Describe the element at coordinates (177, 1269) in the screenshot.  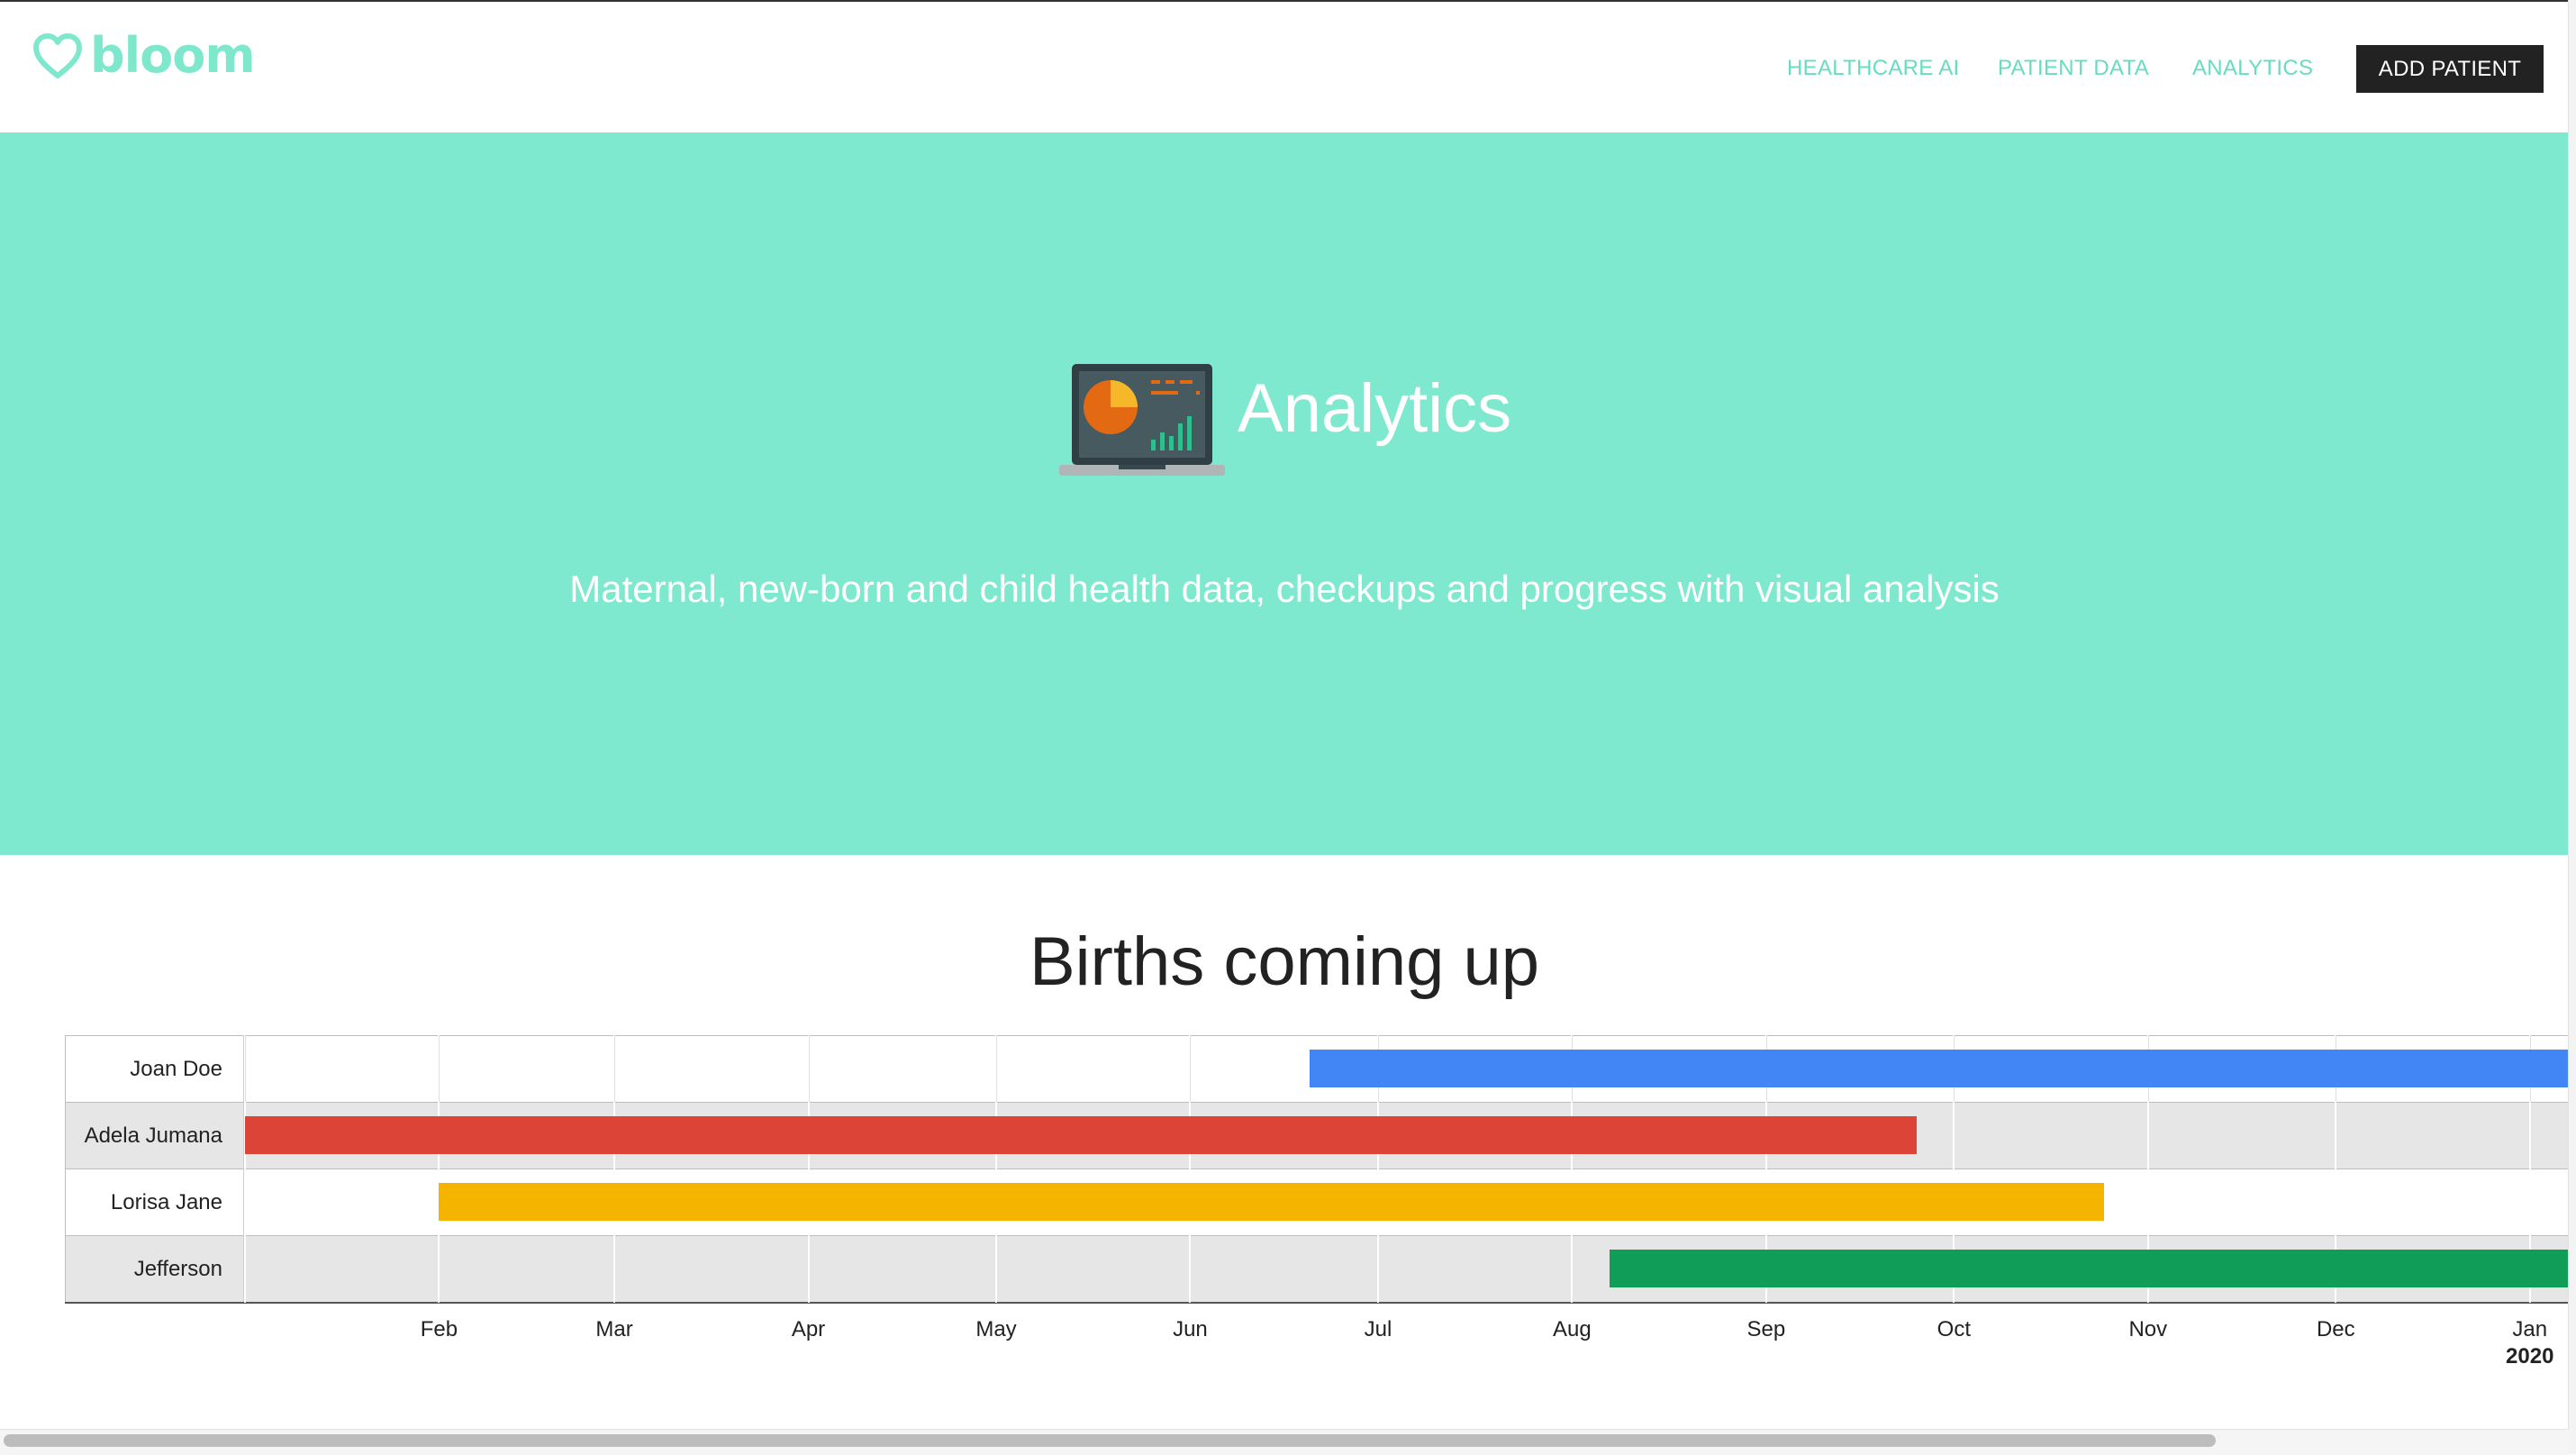
I see `row-label-jefferson: Jefferson` at that location.